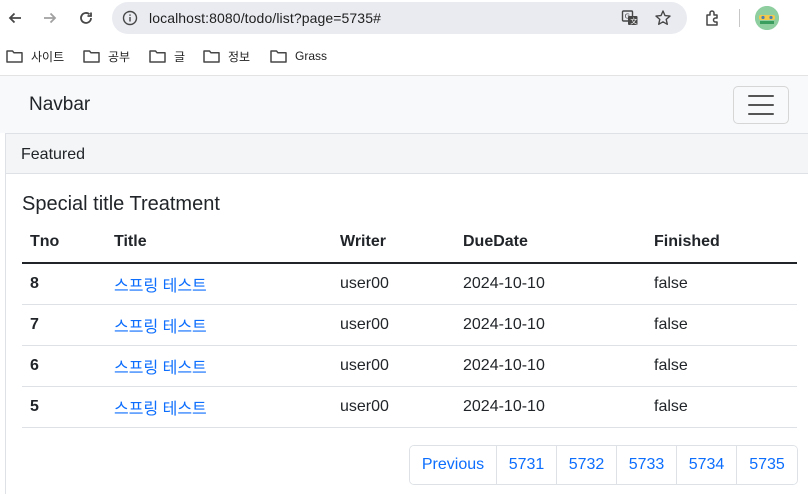 Image resolution: width=808 pixels, height=494 pixels. I want to click on bookmark-folder-site: 사이트, so click(35, 56).